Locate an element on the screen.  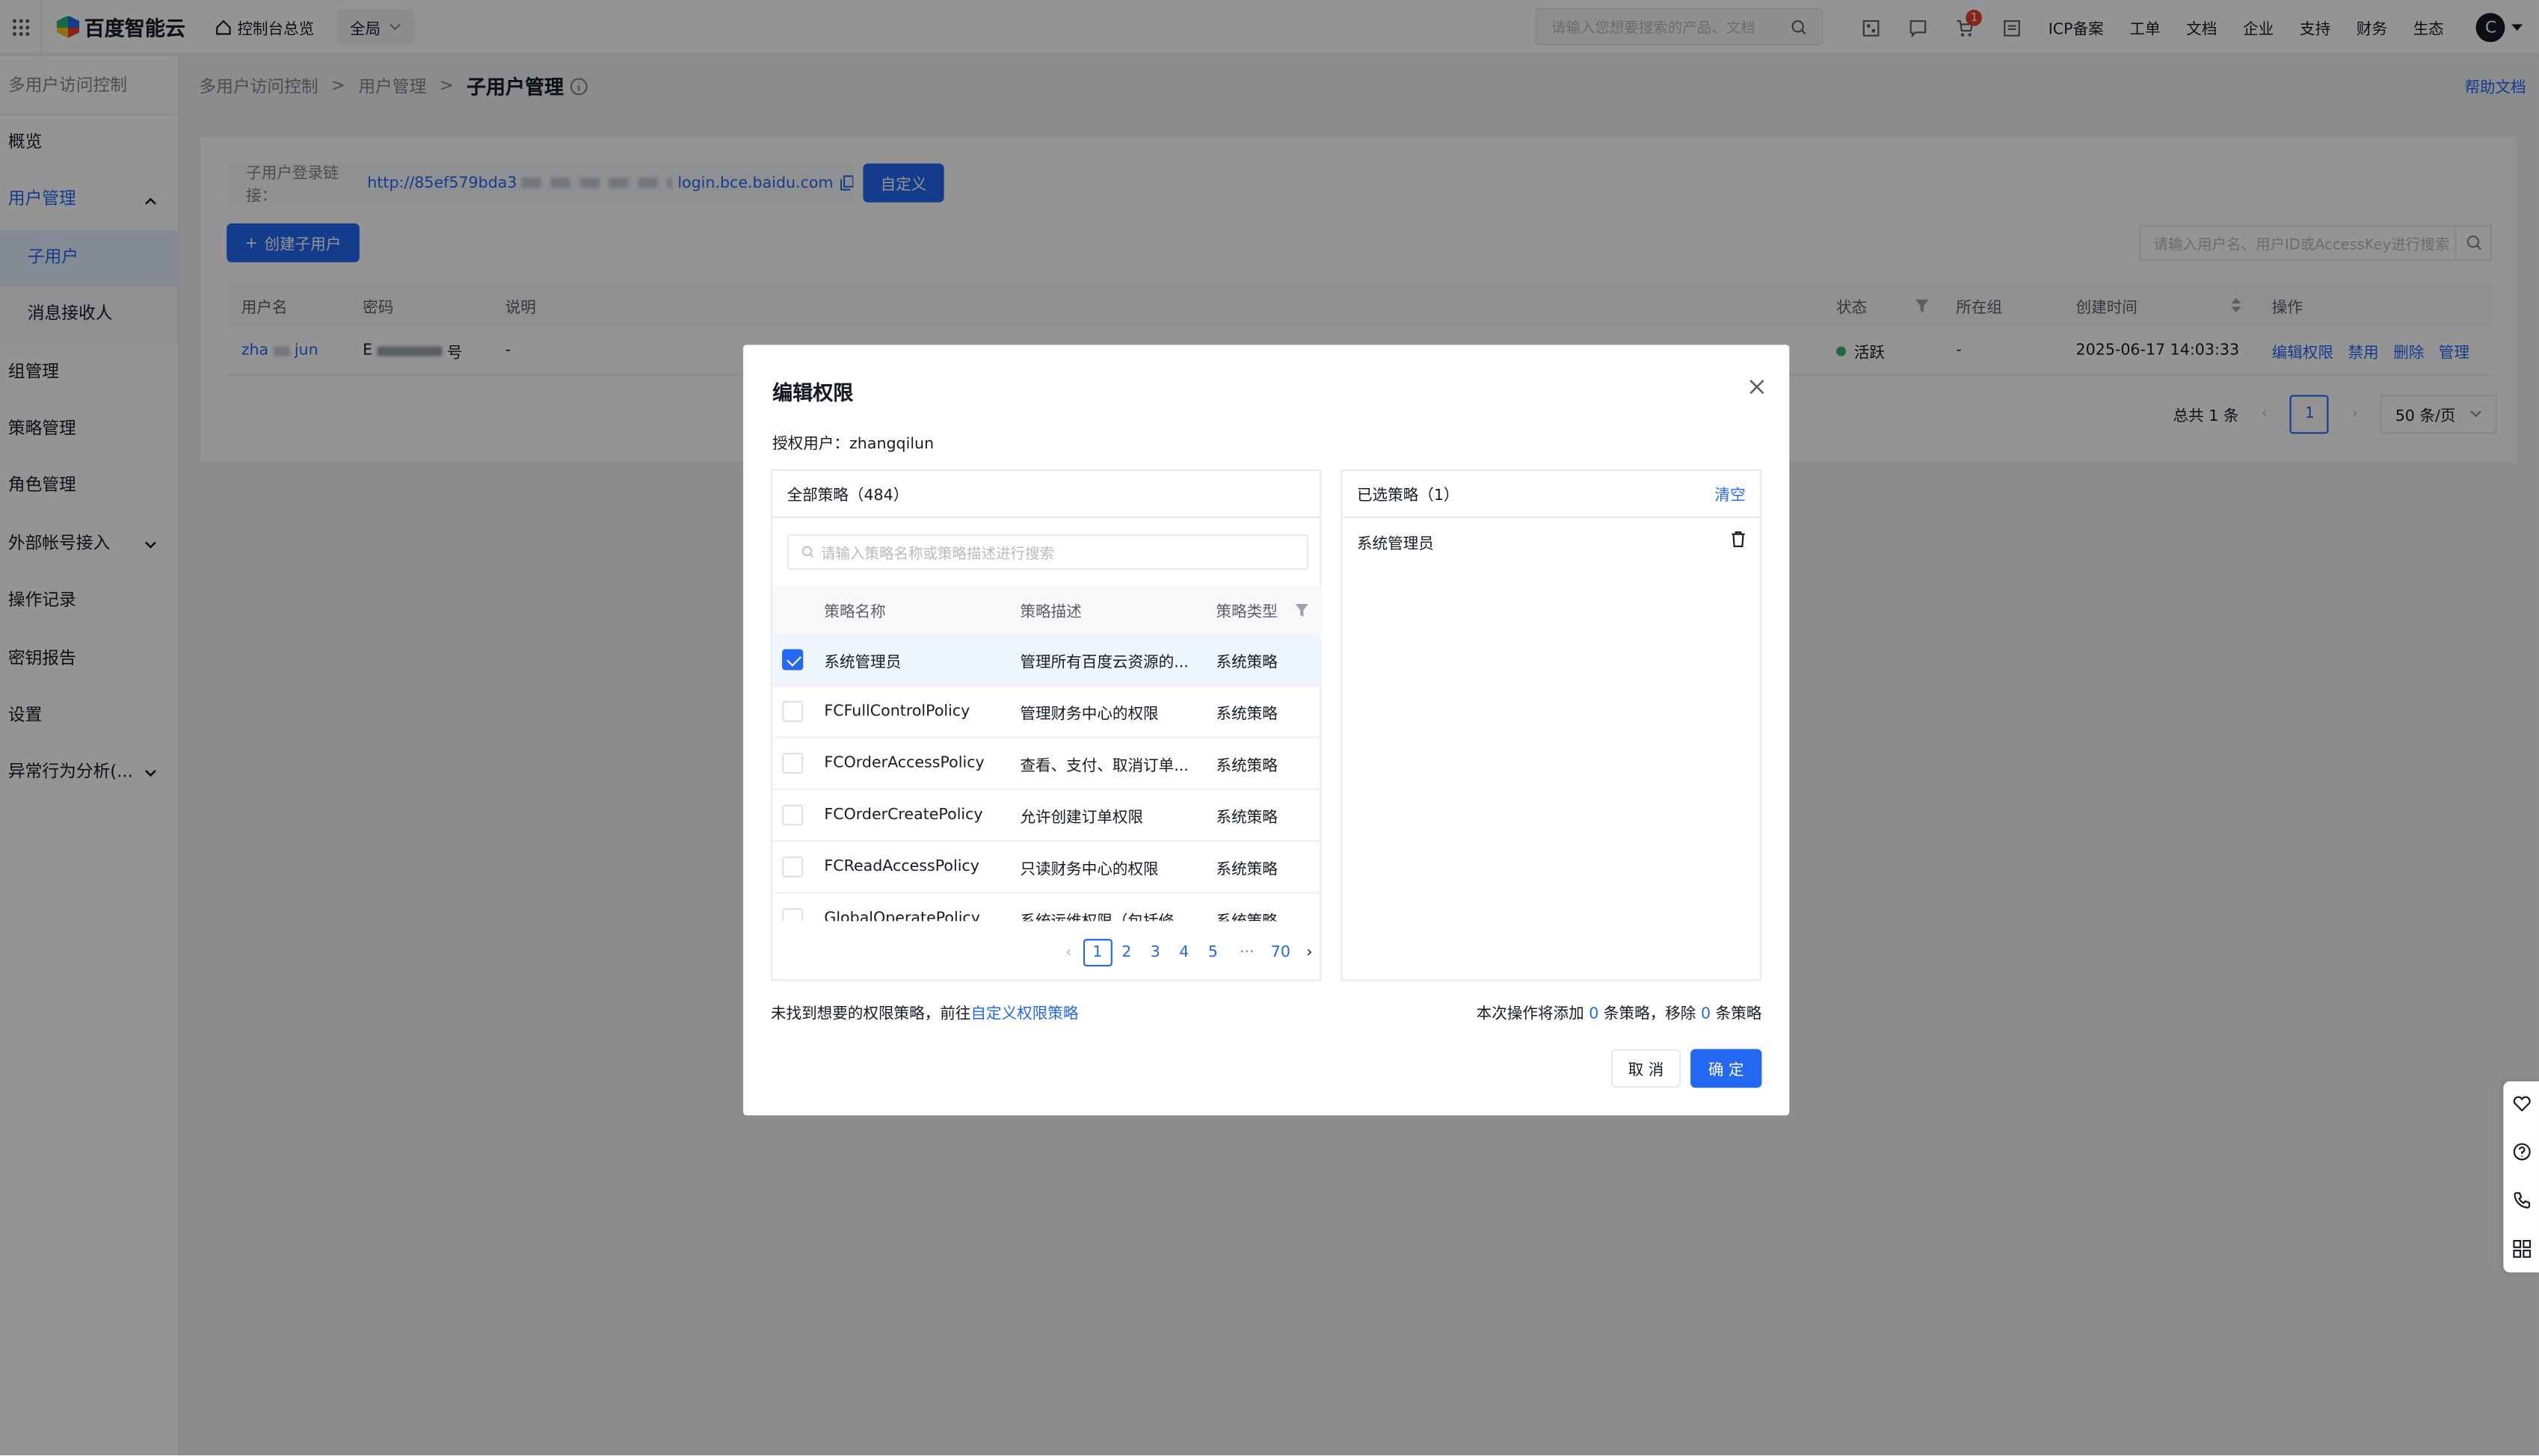
apps-icon is located at coordinates (2521, 1248).